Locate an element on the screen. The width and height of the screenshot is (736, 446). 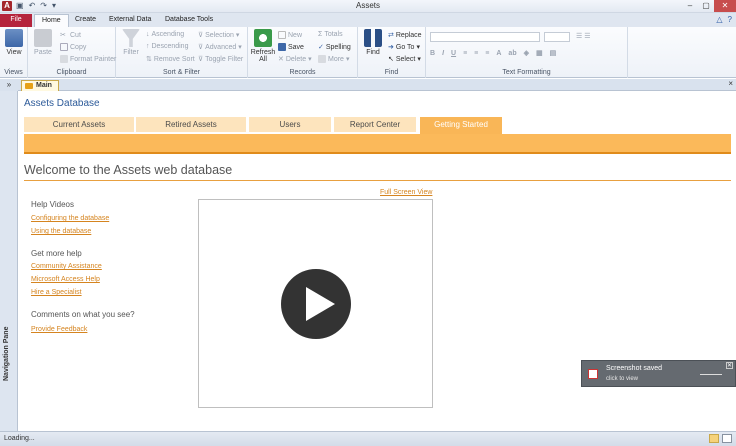
tab-report-center: Report Center is located at coordinates (375, 124).